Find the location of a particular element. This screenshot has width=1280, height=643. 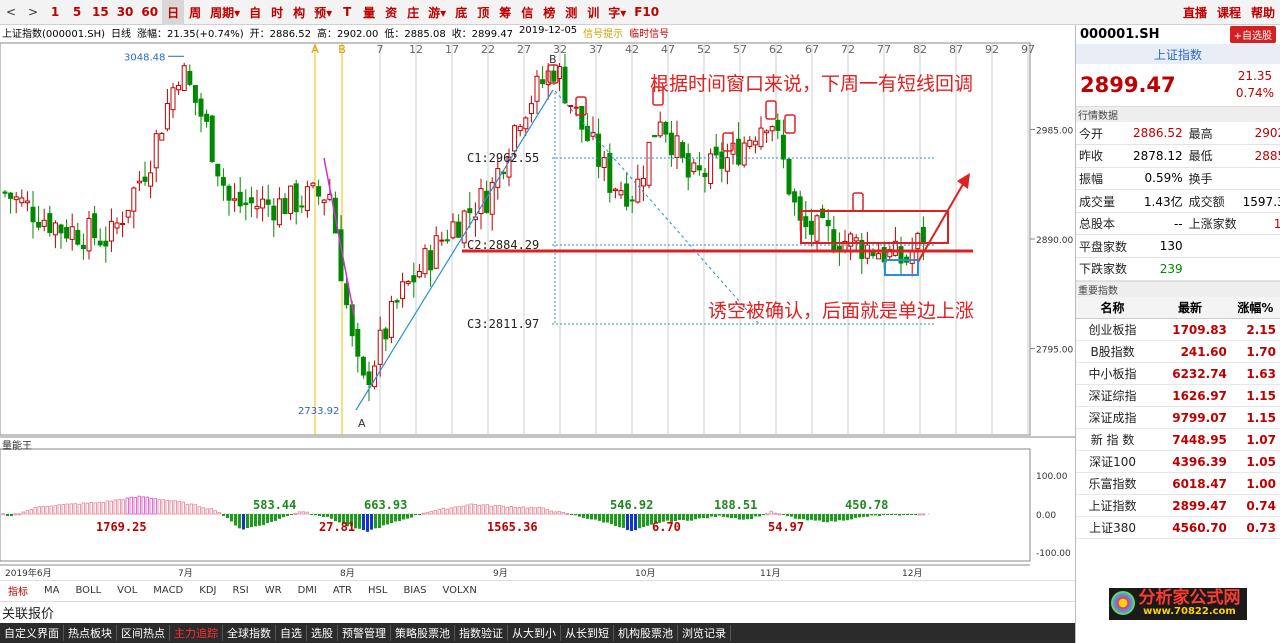

toolbar-link: 帮助 is located at coordinates (1263, 12).